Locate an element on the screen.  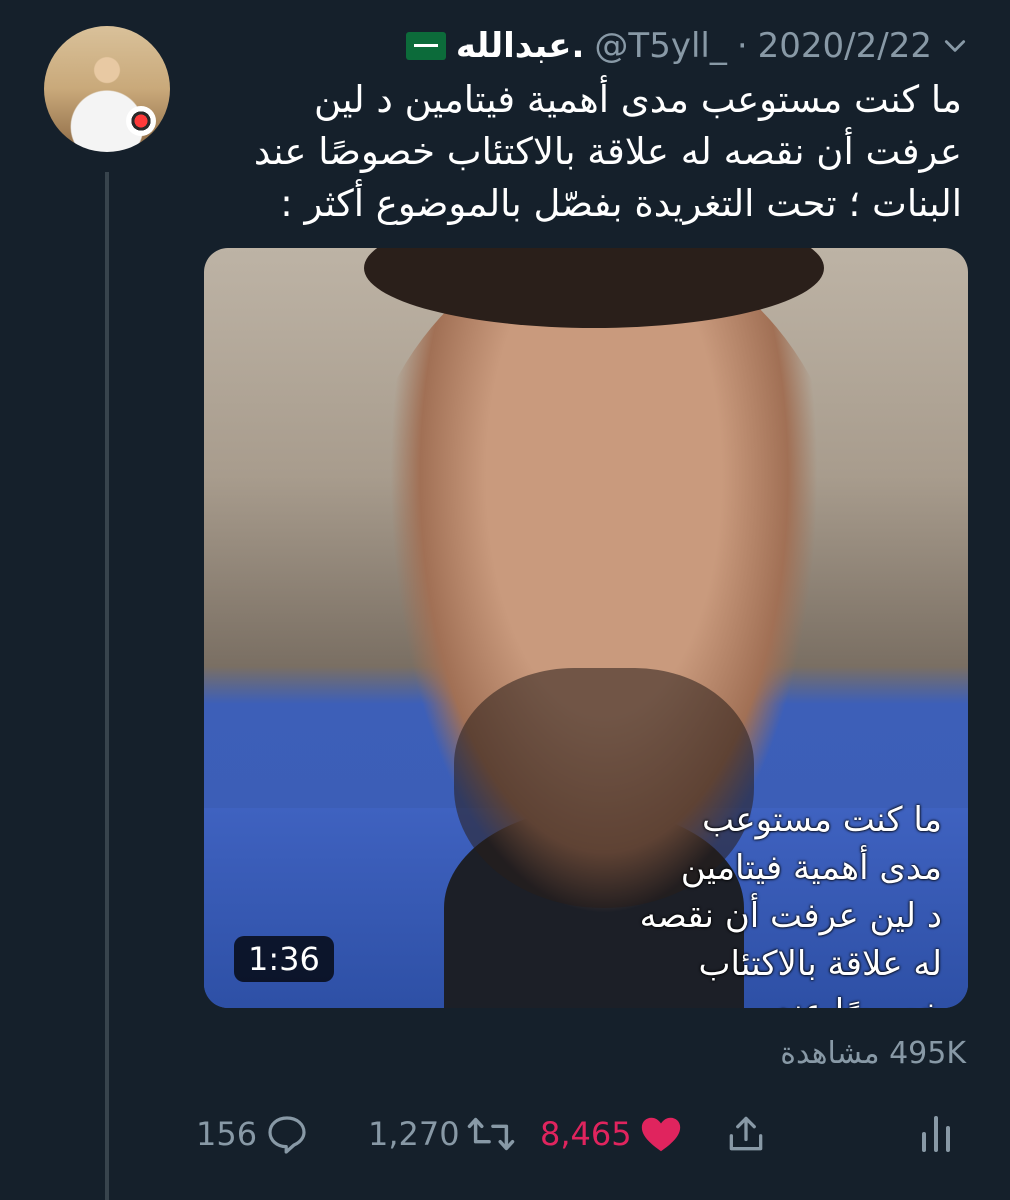
retweet-button: 1,270 is located at coordinates (442, 1134).